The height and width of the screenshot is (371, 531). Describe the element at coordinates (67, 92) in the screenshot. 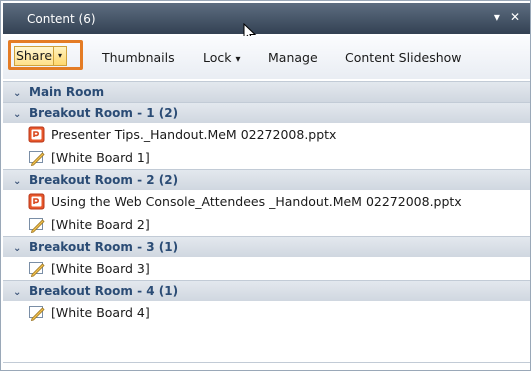

I see `group-label: Main Room` at that location.